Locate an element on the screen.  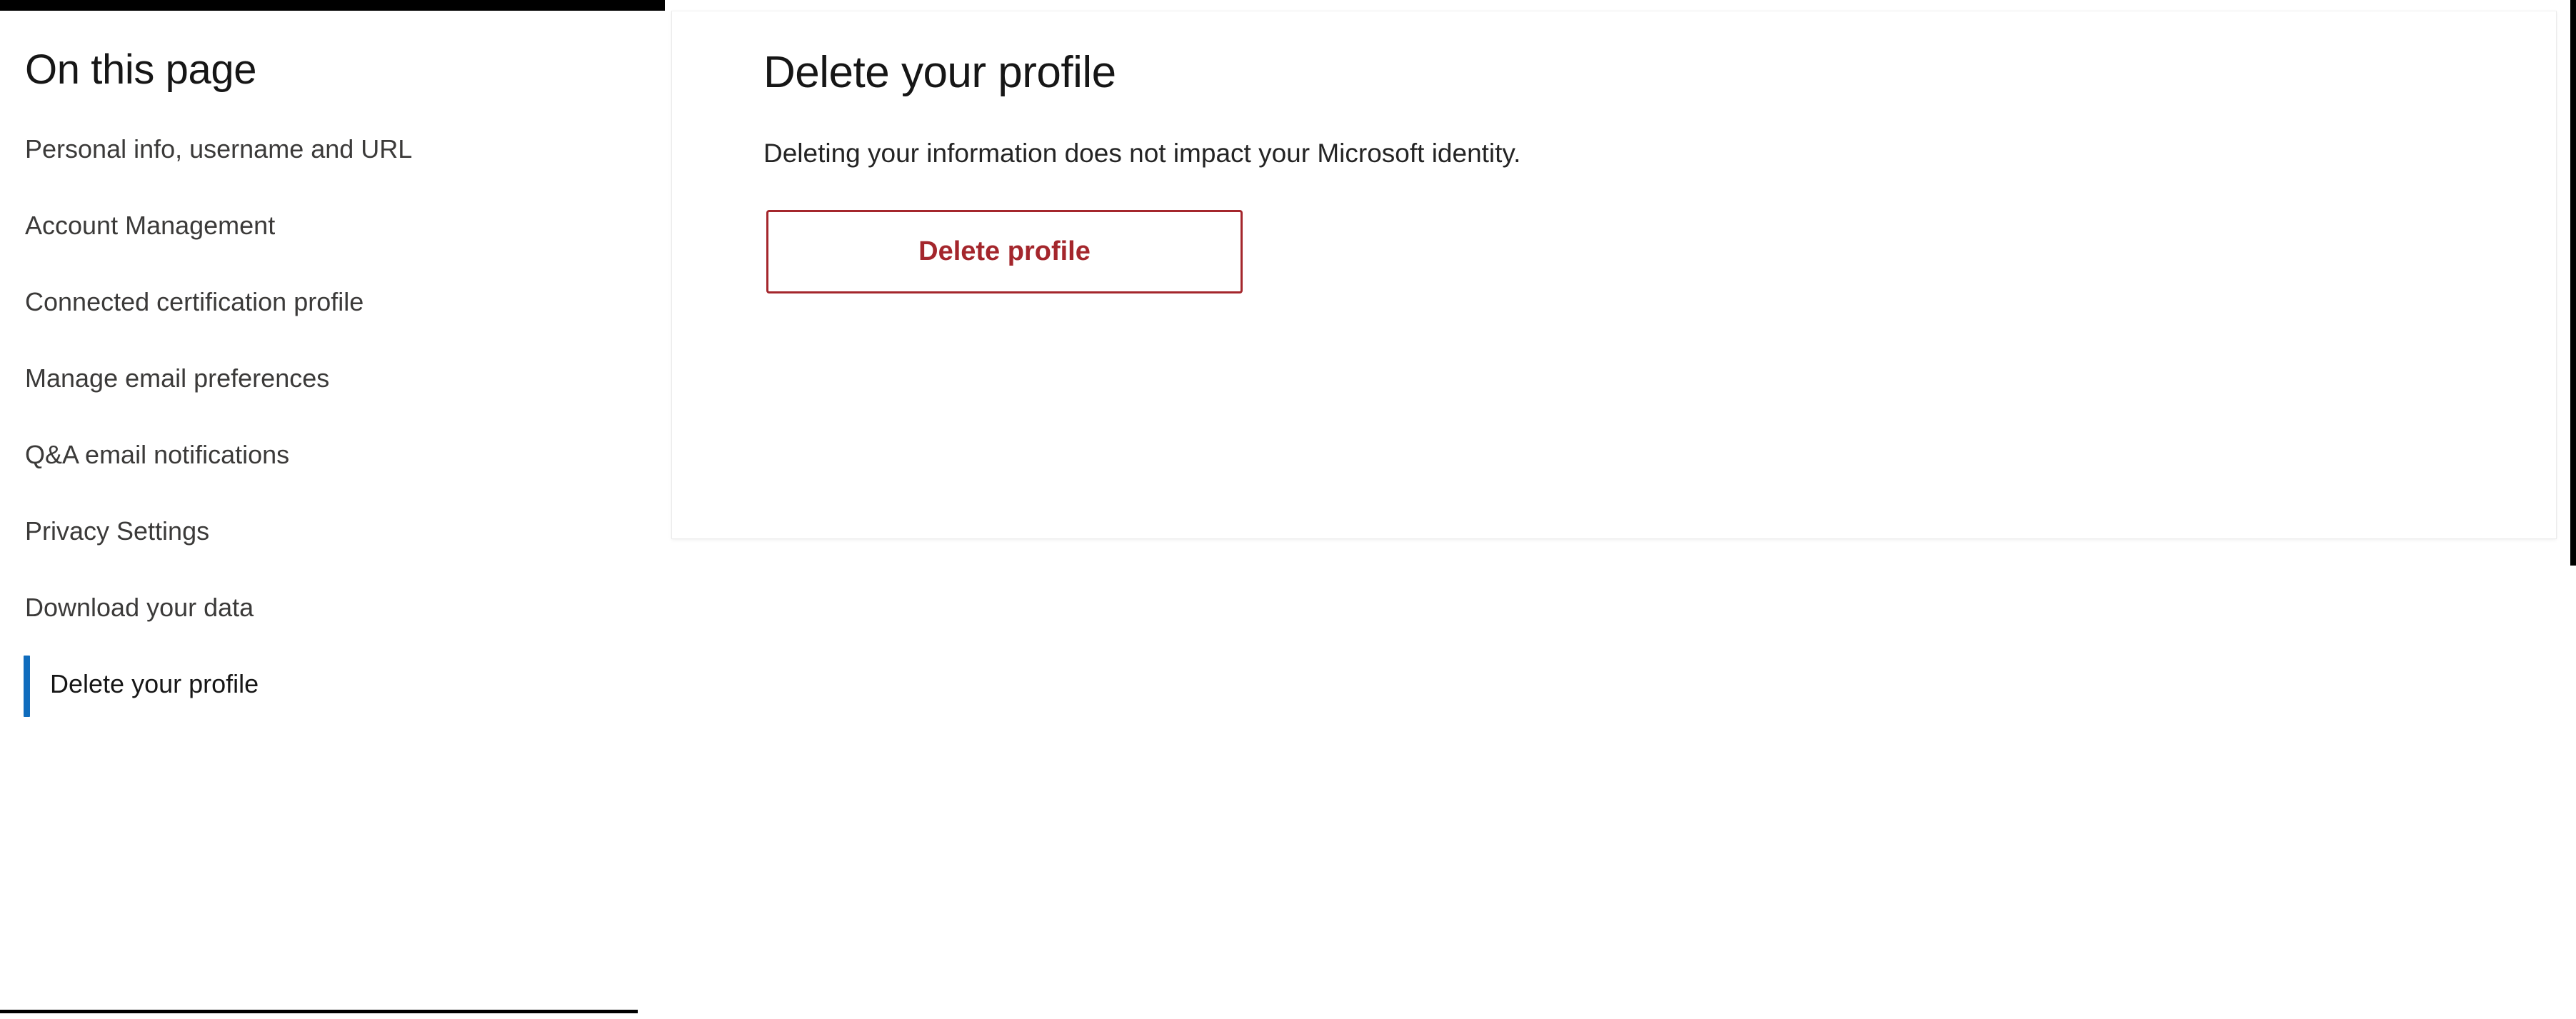
toc-item-privacy-settings: Privacy Settings is located at coordinates (332, 531).